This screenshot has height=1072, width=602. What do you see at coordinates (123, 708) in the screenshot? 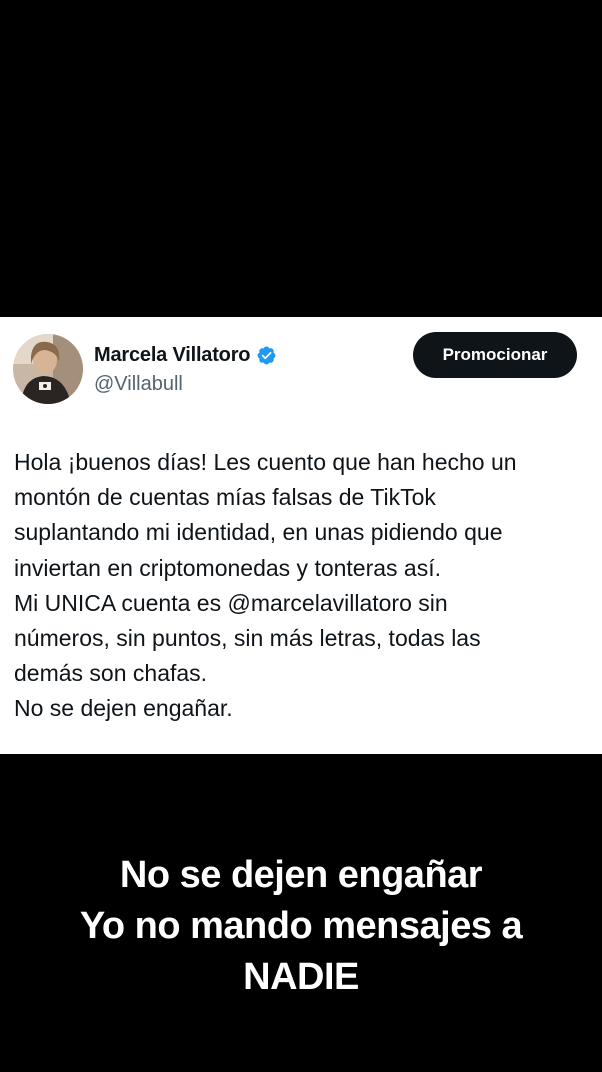
I see `tweet-text-line: No se dejen engañar.` at bounding box center [123, 708].